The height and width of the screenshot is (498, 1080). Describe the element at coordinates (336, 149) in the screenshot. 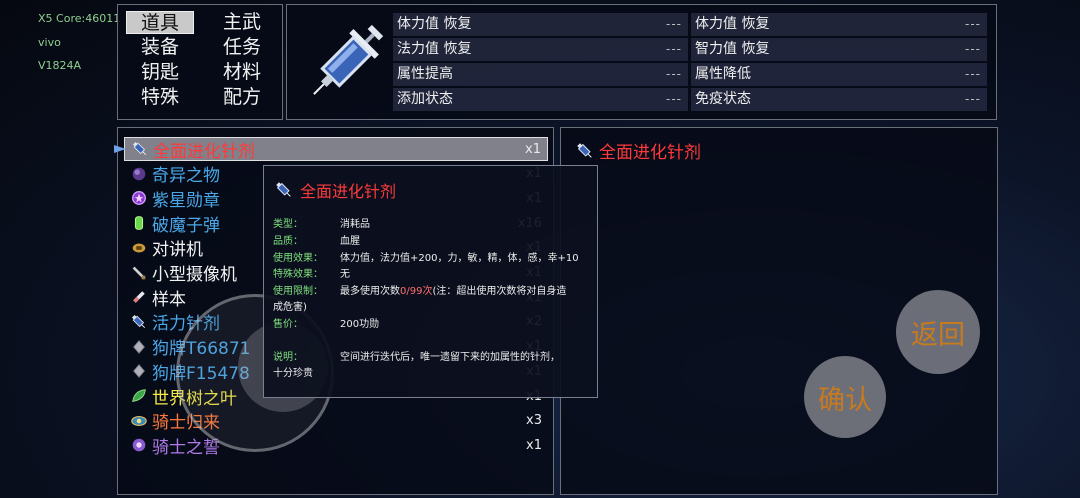

I see `list-item: 全面进化针剂 x1` at that location.